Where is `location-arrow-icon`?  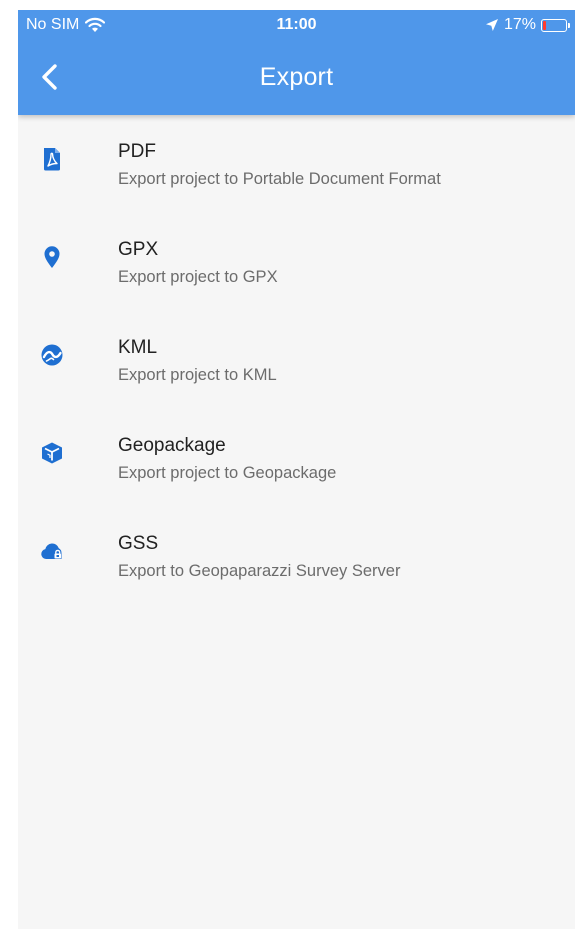 location-arrow-icon is located at coordinates (491, 25).